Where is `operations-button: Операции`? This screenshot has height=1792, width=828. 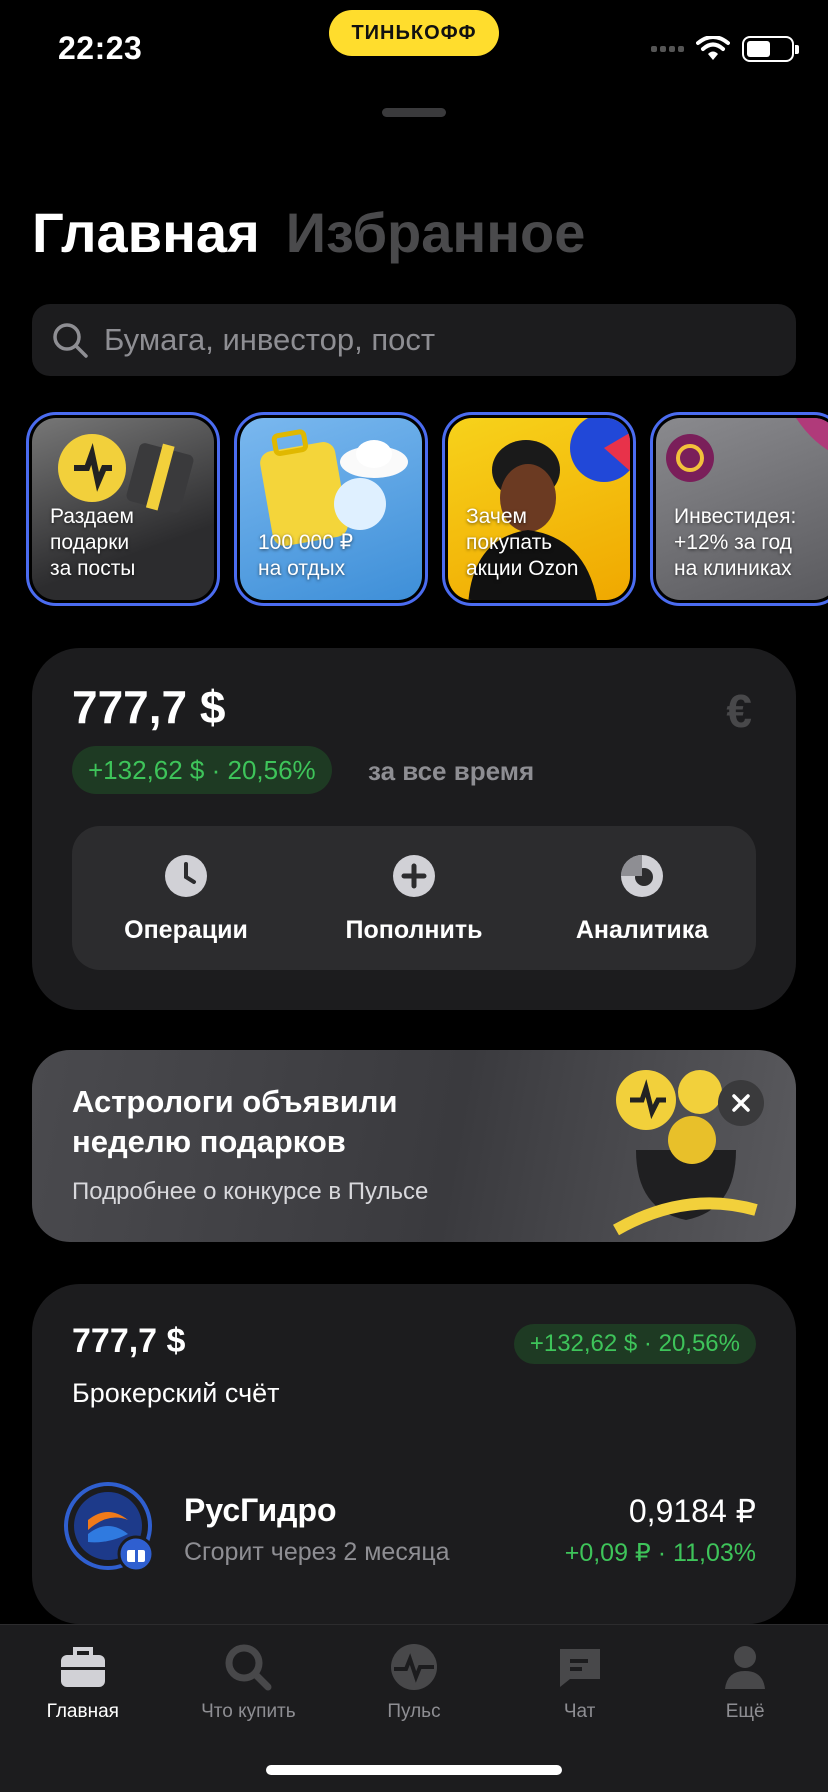
operations-button: Операции is located at coordinates (186, 898).